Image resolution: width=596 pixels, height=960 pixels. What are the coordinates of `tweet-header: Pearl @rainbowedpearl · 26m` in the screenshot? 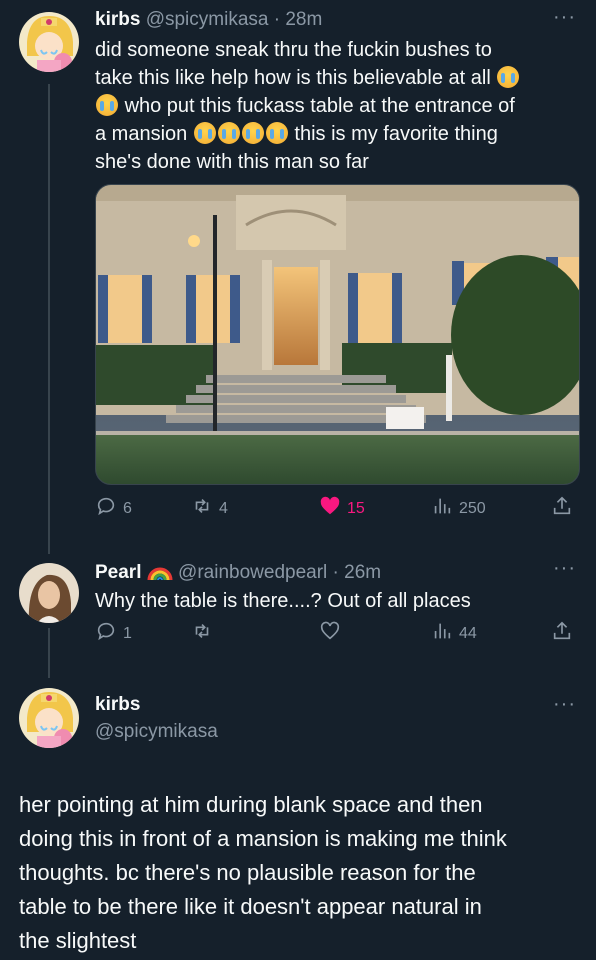 It's located at (238, 571).